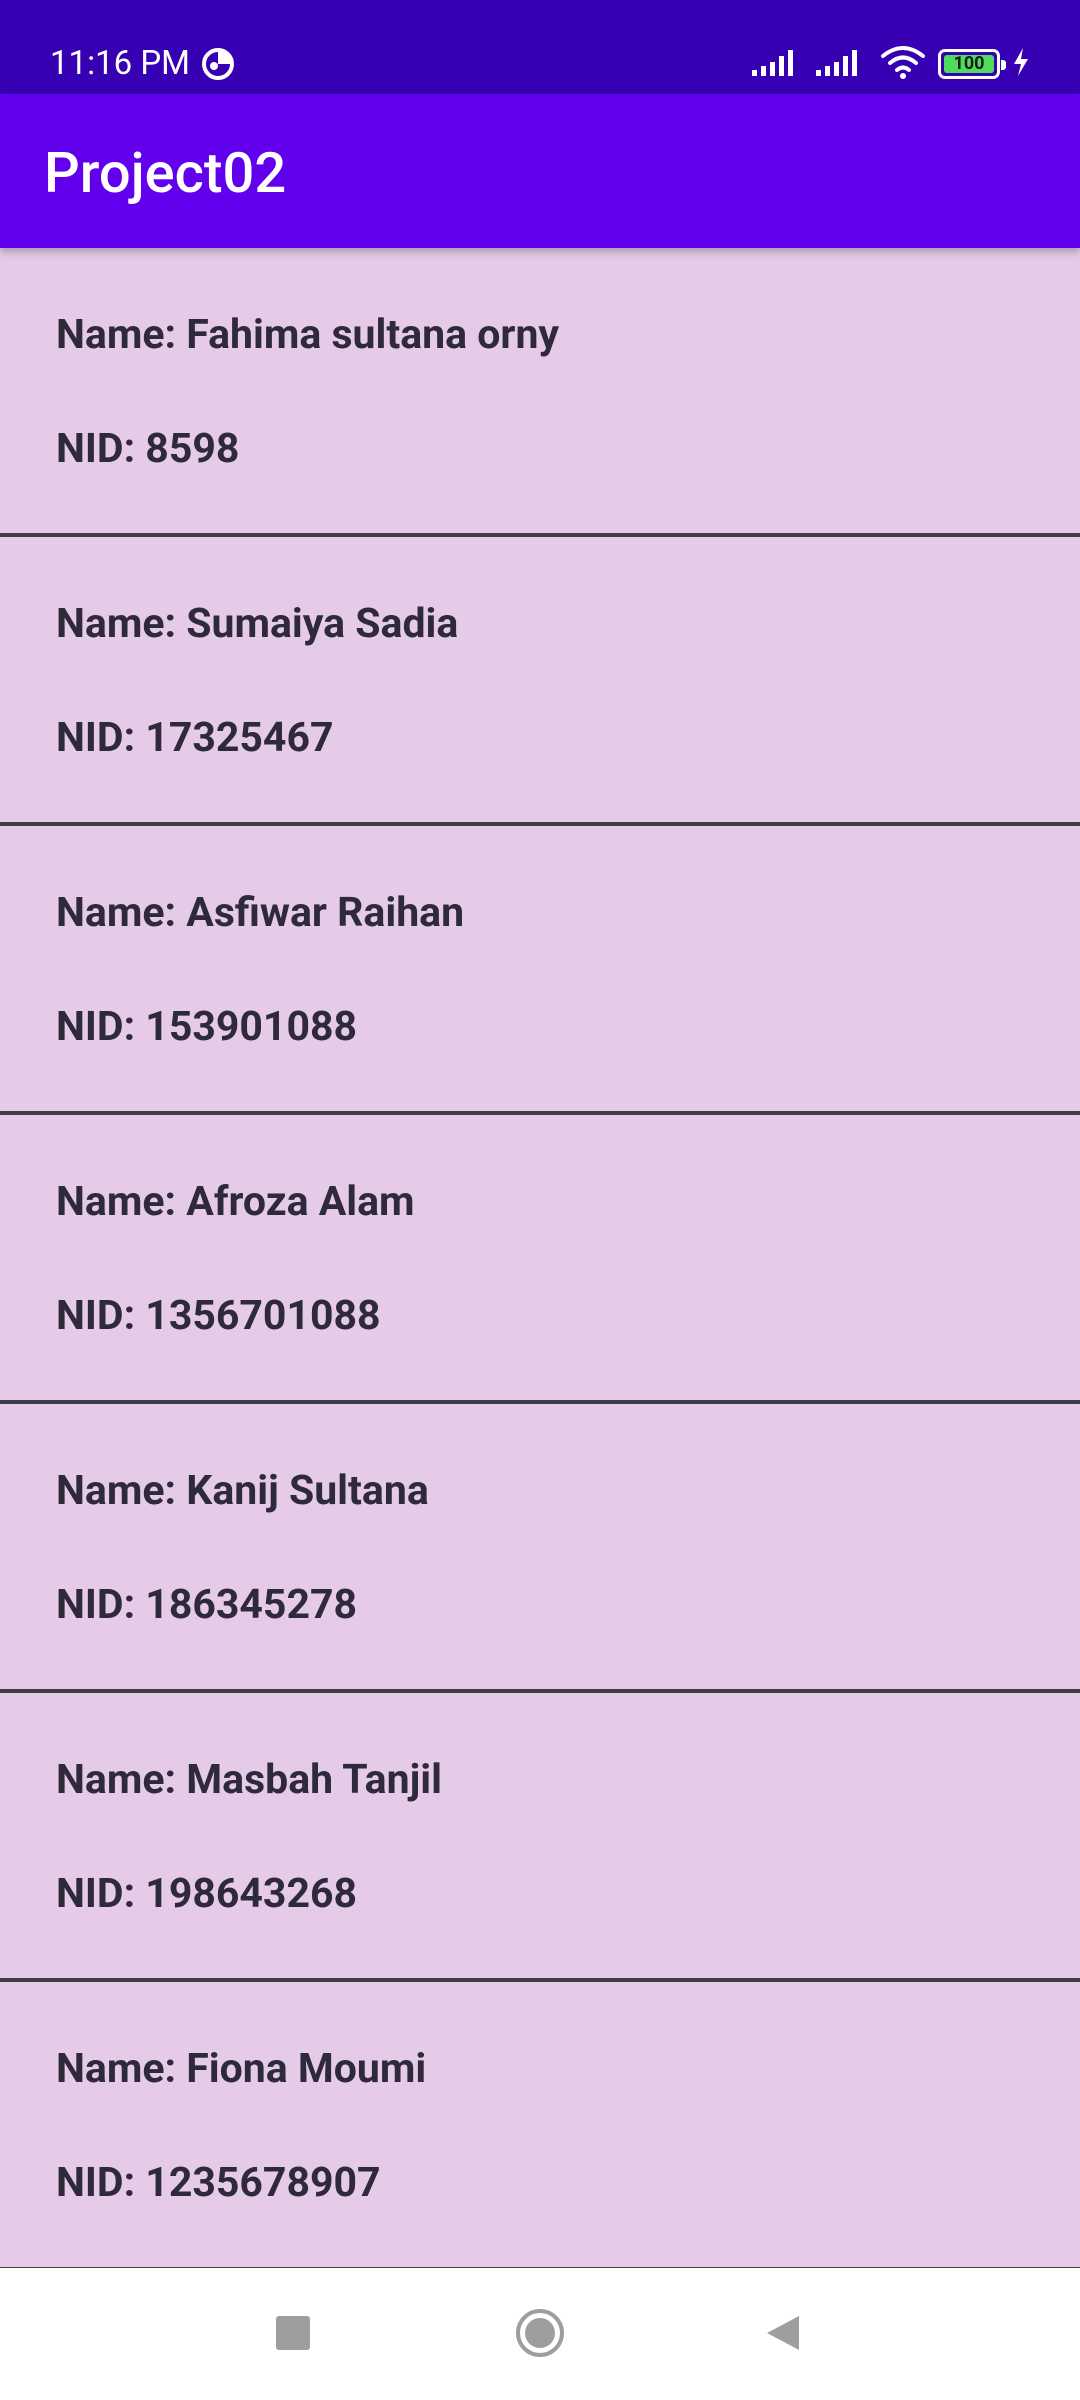 The width and height of the screenshot is (1080, 2400). What do you see at coordinates (1021, 64) in the screenshot?
I see `charging-icon` at bounding box center [1021, 64].